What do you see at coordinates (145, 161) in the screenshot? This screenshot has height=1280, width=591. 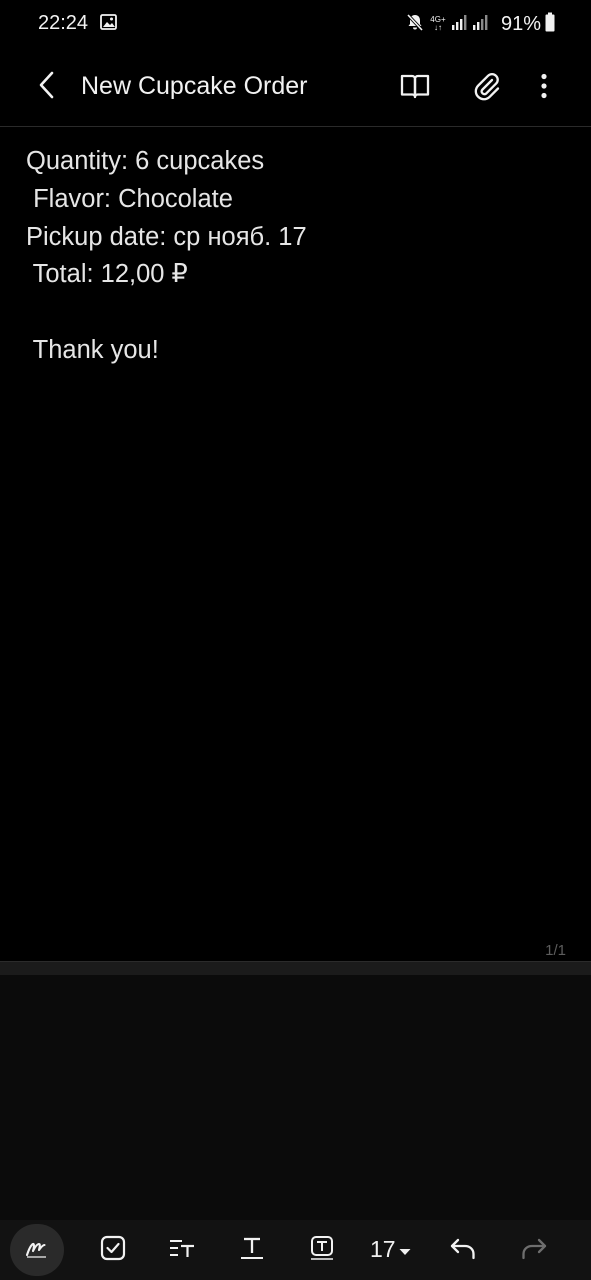 I see `note-line: Quantity: 6 cupcakes` at bounding box center [145, 161].